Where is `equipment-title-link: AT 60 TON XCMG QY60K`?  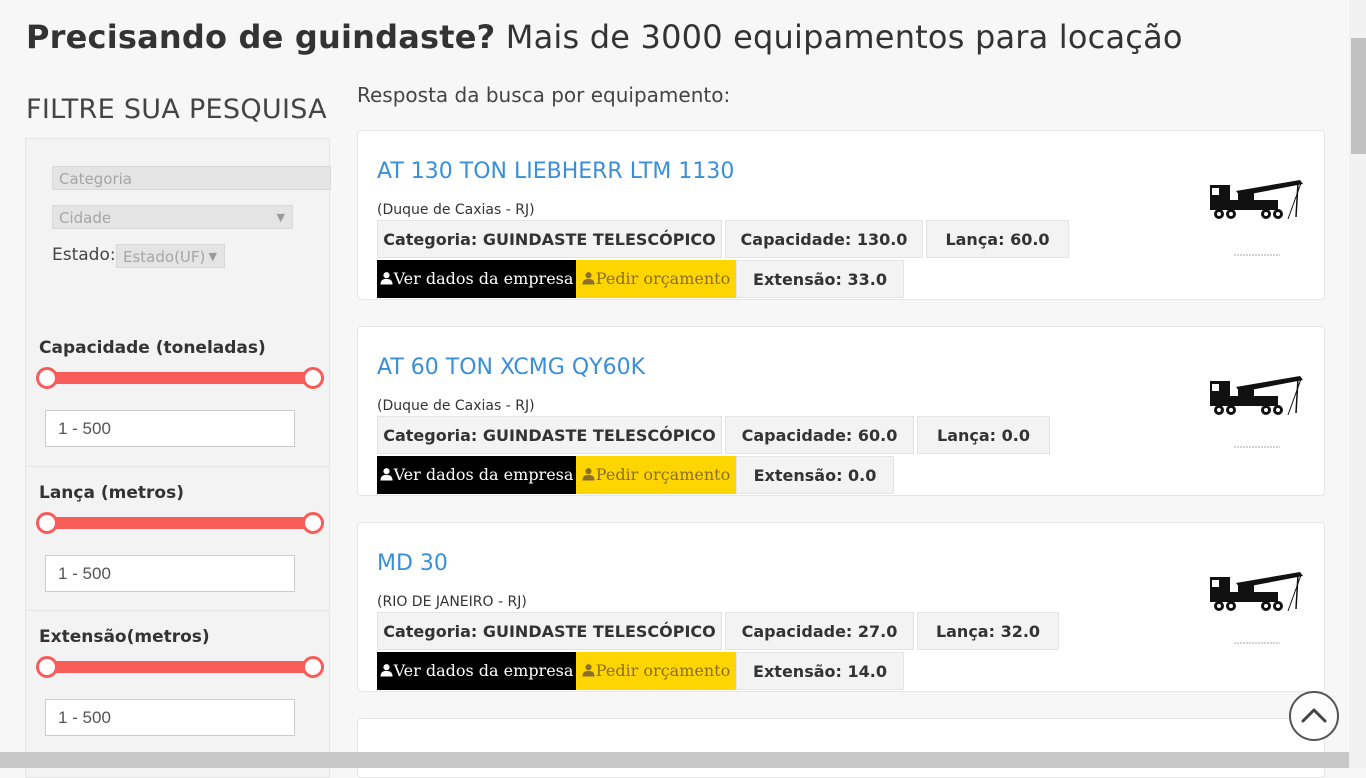 equipment-title-link: AT 60 TON XCMG QY60K is located at coordinates (511, 367).